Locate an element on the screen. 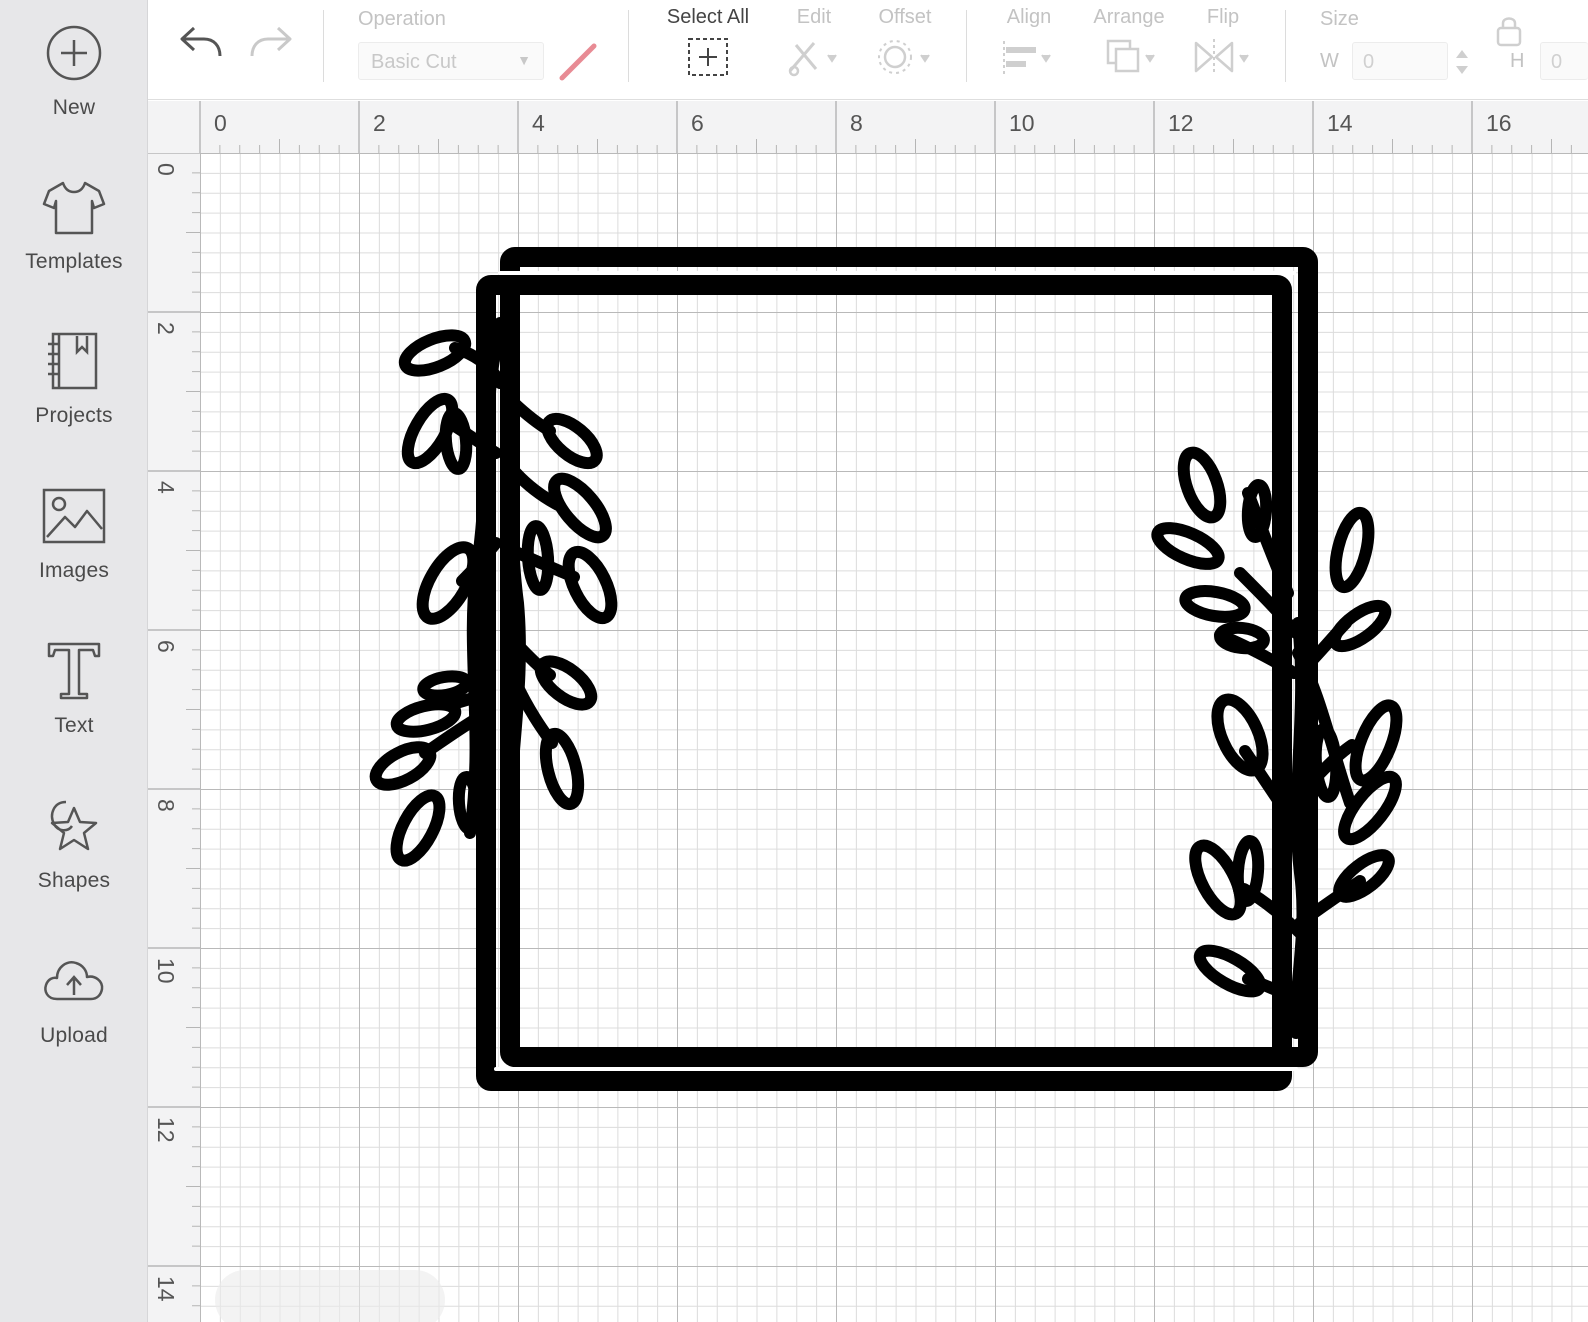  operation-label: Operation is located at coordinates (402, 19).